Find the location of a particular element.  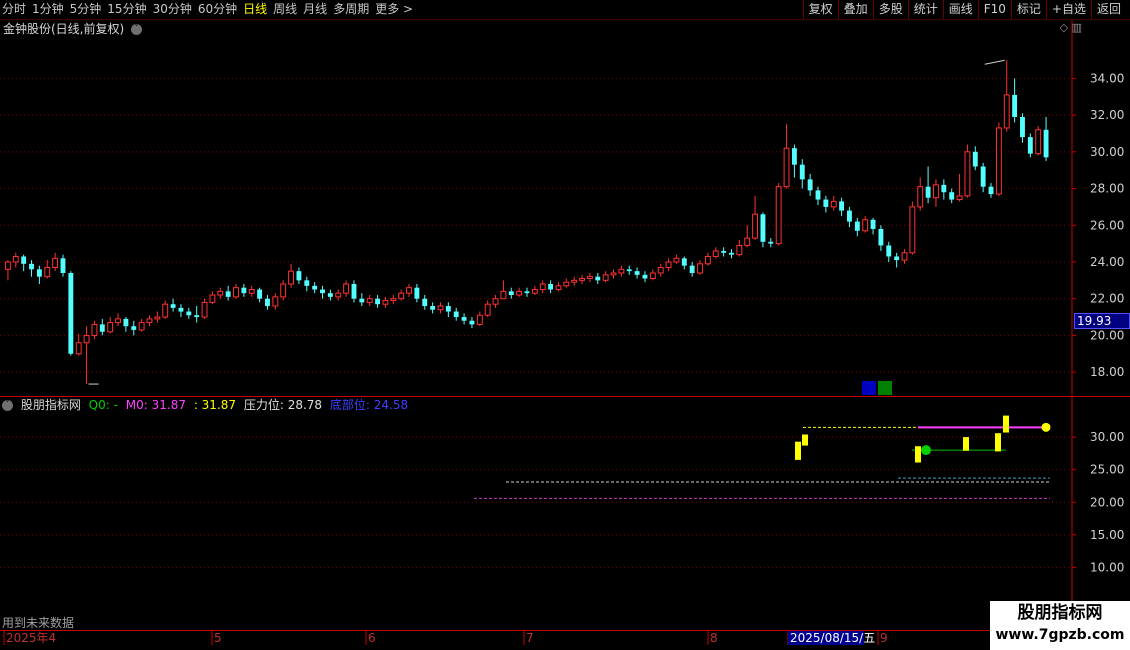

indicator-q0: Q0: - is located at coordinates (103, 405).